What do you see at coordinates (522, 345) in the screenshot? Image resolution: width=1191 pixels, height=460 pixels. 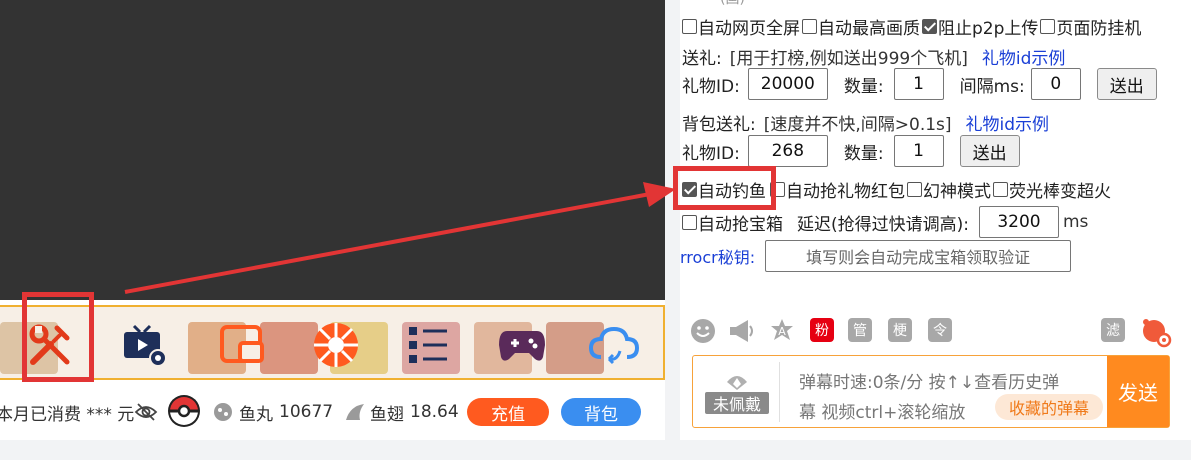 I see `gamepad-icon` at bounding box center [522, 345].